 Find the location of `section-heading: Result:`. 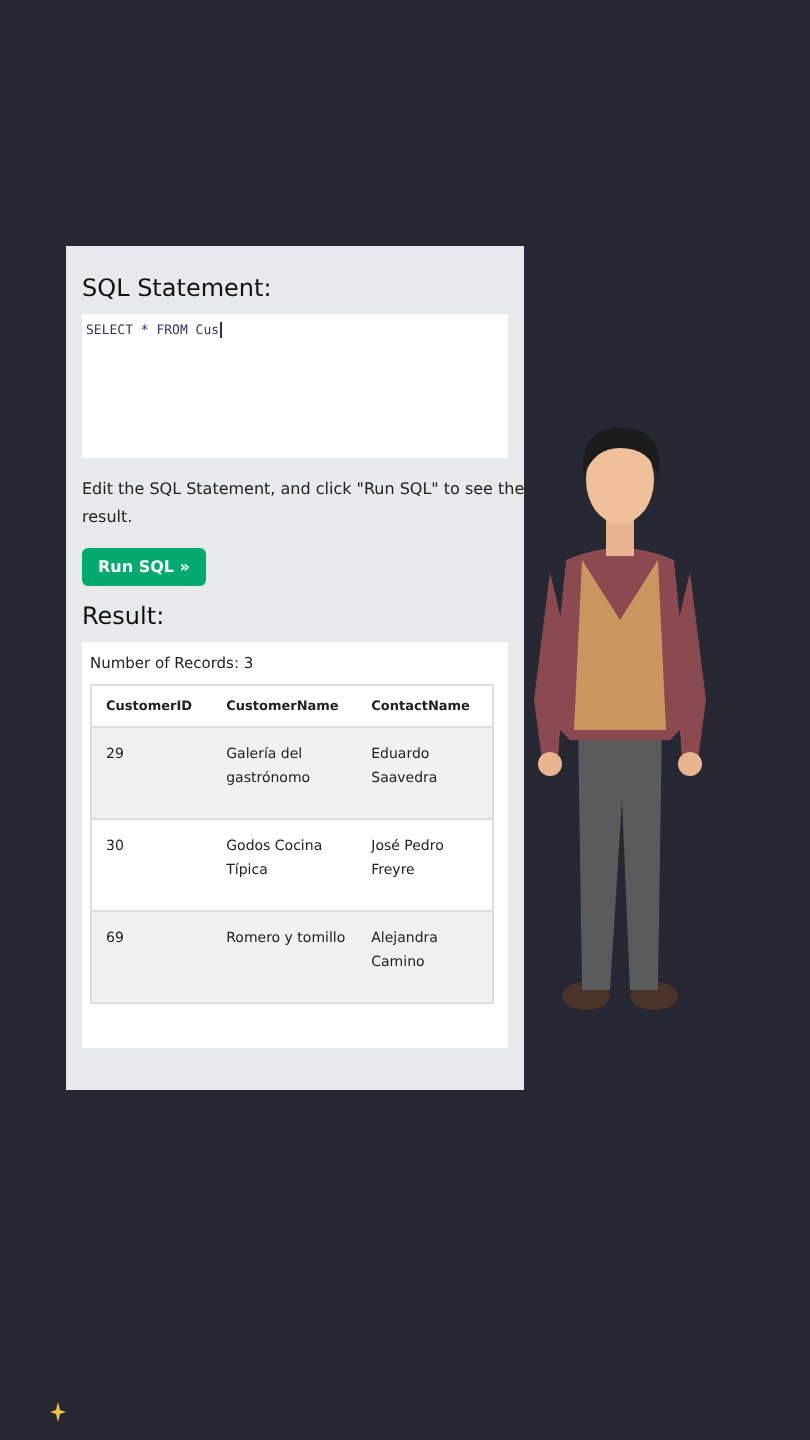

section-heading: Result: is located at coordinates (124, 616).